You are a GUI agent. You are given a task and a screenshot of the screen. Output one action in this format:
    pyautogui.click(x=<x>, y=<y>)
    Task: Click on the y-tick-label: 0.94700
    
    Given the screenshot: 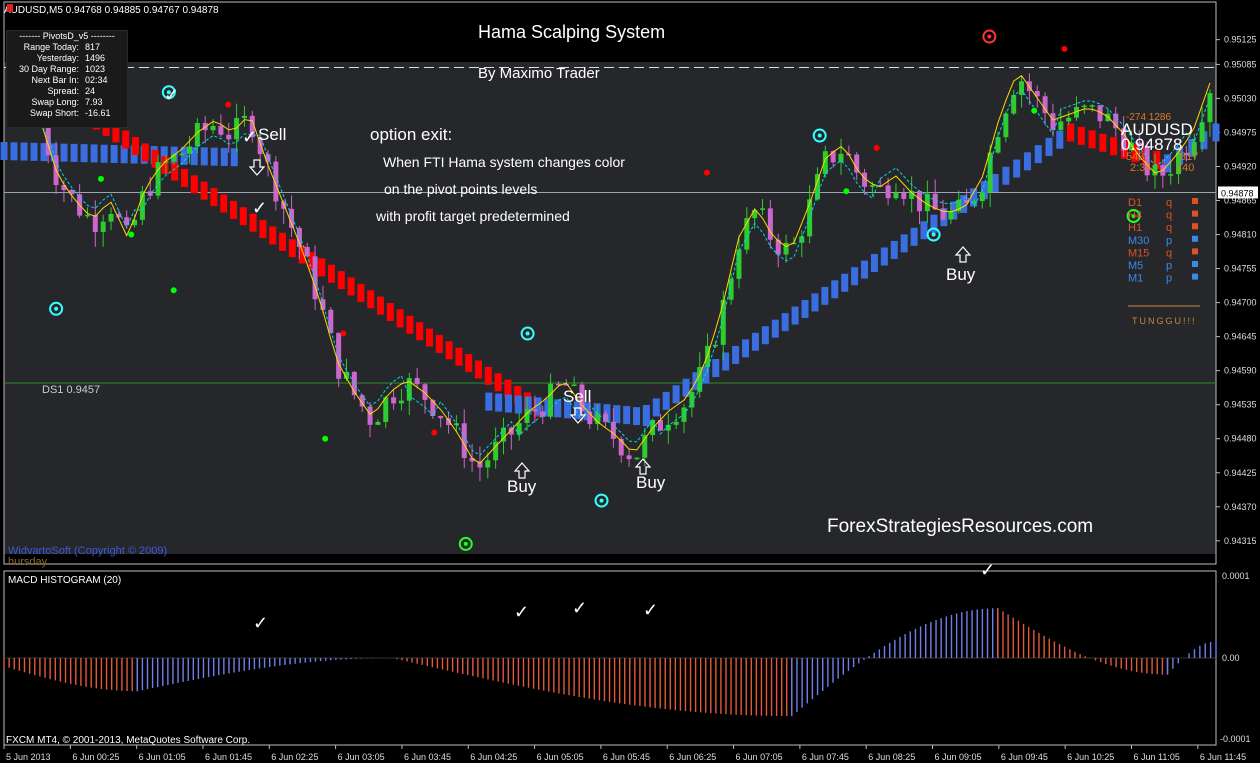 What is the action you would take?
    pyautogui.click(x=1240, y=303)
    